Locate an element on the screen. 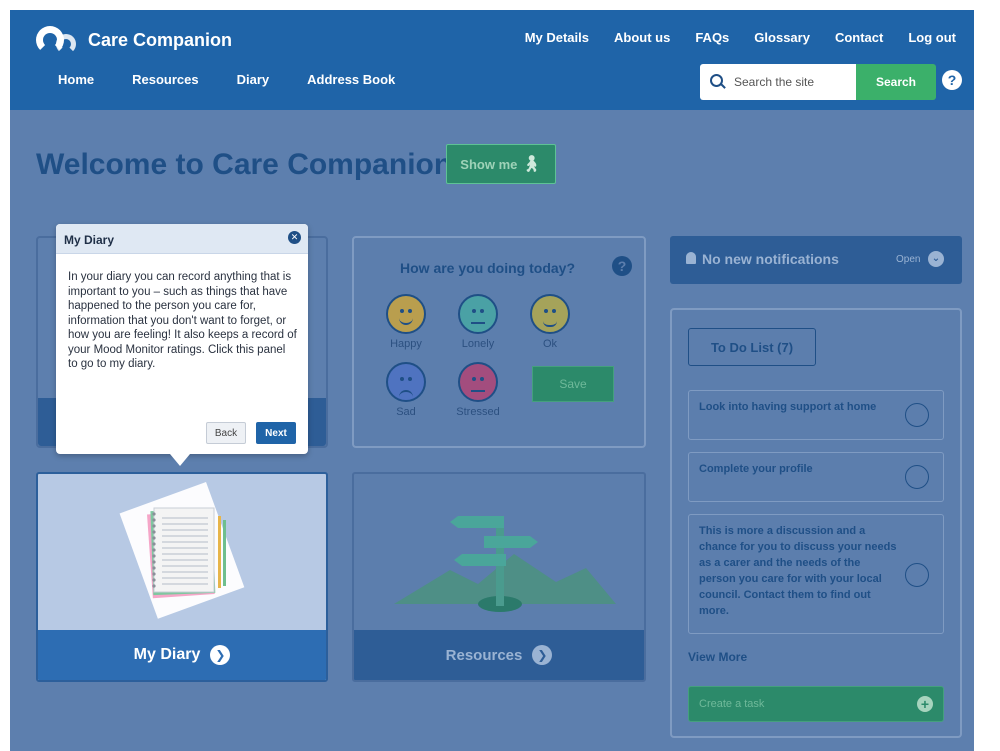 Image resolution: width=1000 pixels, height=751 pixels. ok-face-icon is located at coordinates (550, 314).